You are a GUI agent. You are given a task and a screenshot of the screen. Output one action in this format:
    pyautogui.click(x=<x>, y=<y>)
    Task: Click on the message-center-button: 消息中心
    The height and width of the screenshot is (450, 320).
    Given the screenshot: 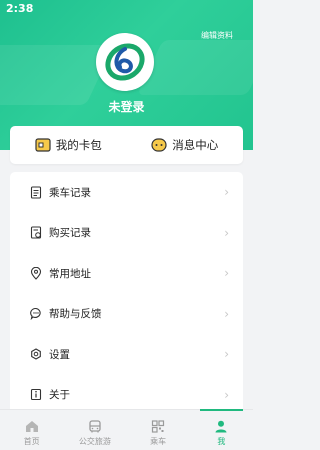 What is the action you would take?
    pyautogui.click(x=185, y=145)
    